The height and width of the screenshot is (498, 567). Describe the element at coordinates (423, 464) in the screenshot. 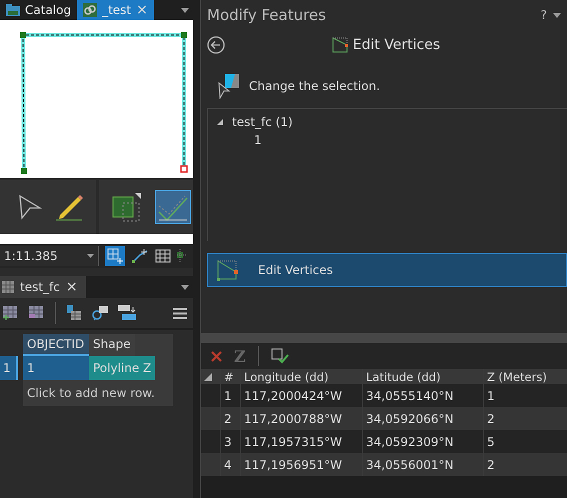

I see `table-cell: 34,0556001°N` at that location.